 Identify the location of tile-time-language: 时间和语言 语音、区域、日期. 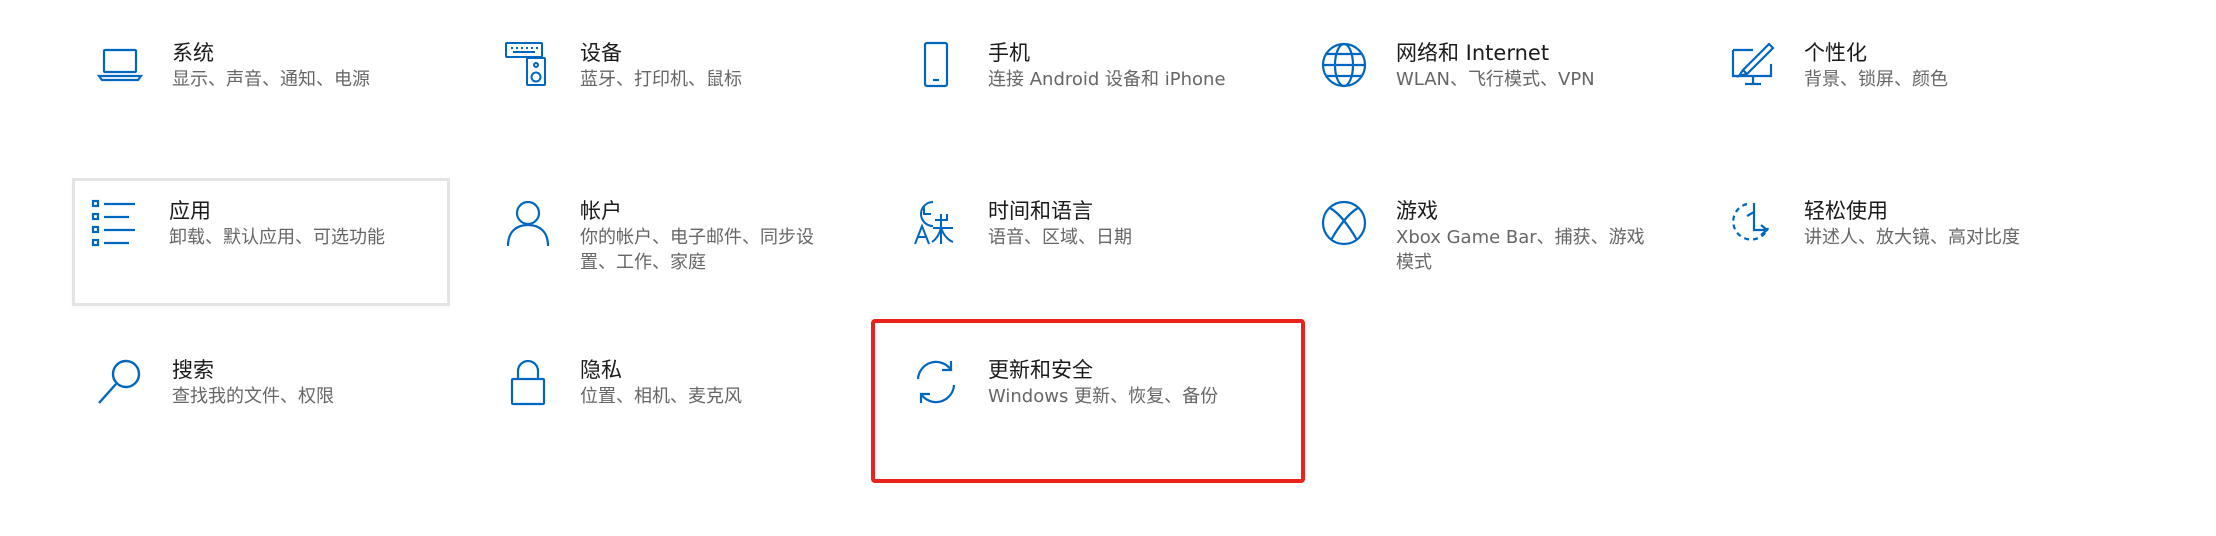
(1078, 261).